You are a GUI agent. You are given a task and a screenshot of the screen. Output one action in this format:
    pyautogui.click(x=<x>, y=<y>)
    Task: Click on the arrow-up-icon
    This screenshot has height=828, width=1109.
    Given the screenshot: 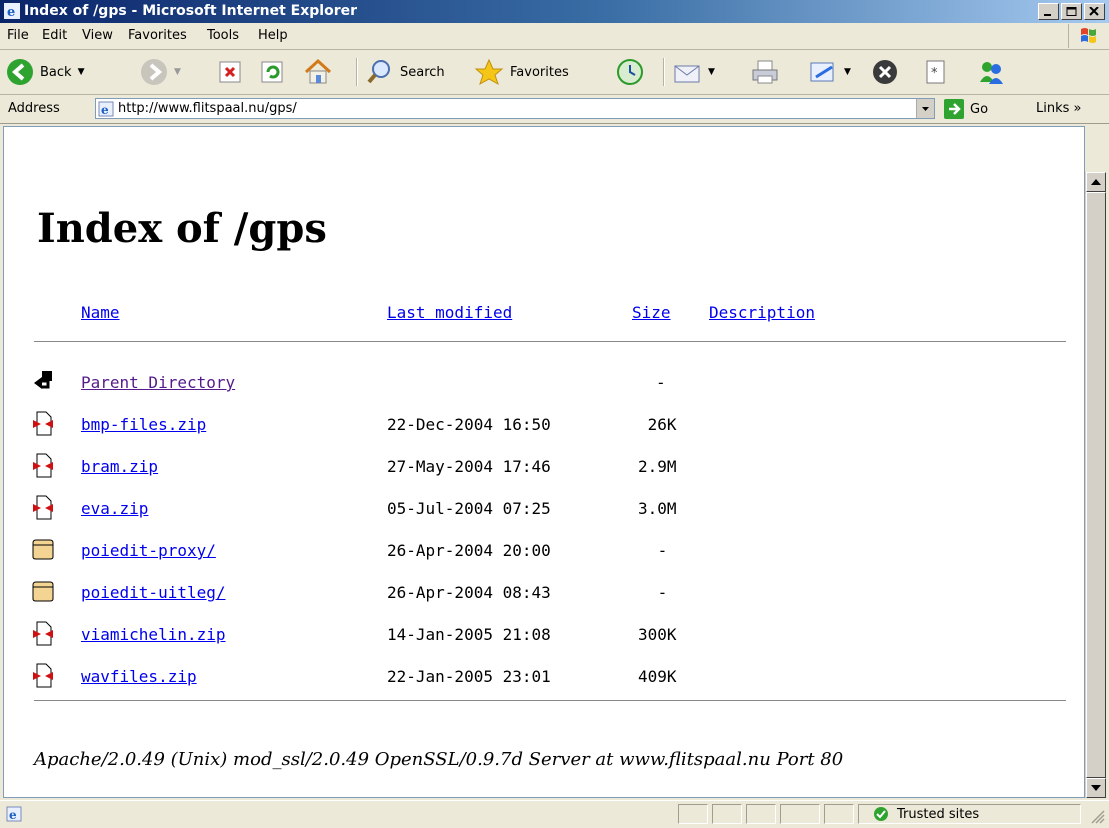 What is the action you would take?
    pyautogui.click(x=1096, y=182)
    